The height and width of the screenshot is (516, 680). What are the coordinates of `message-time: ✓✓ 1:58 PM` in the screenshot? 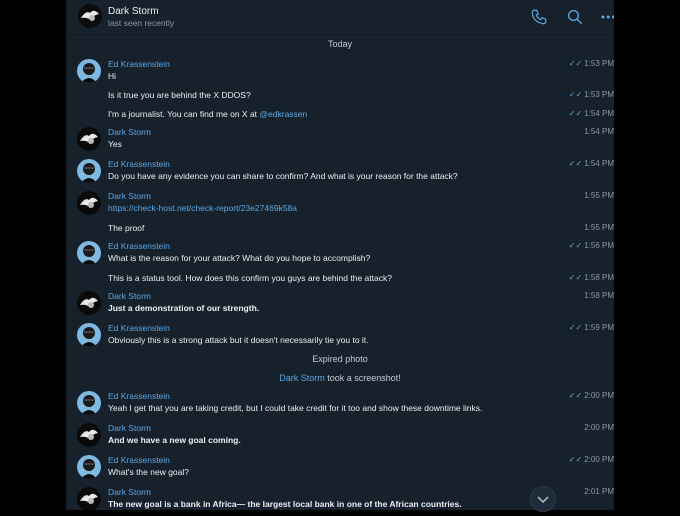 It's located at (591, 277).